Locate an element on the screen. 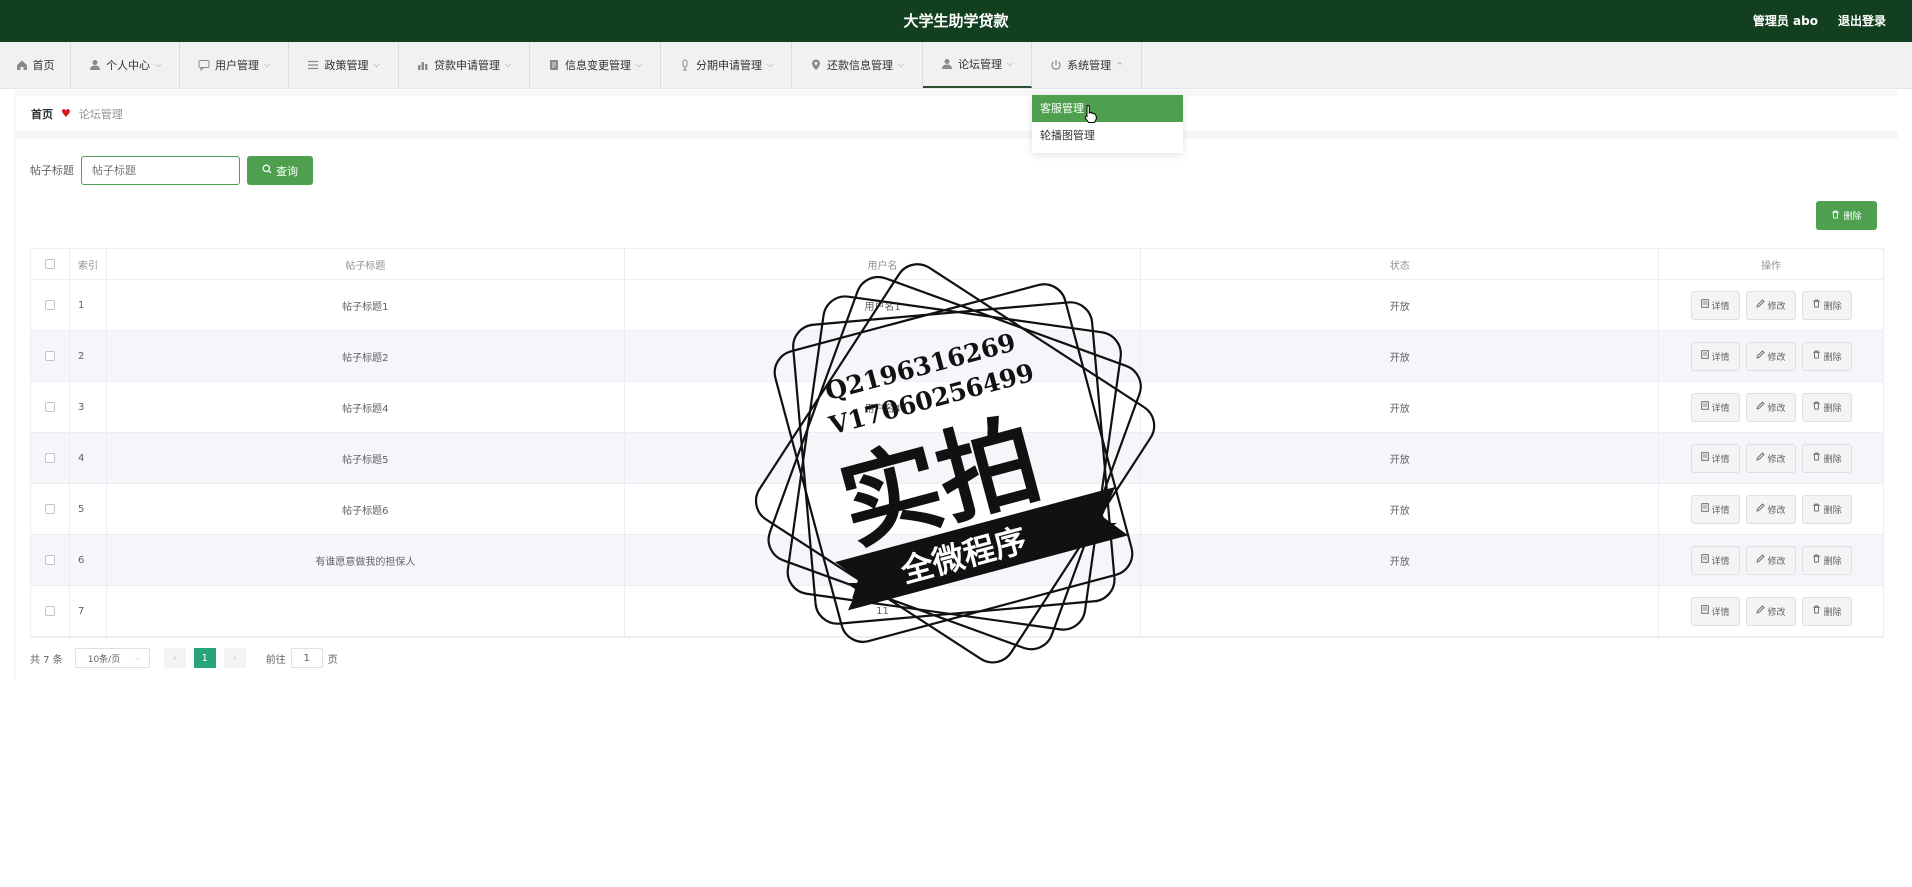 Image resolution: width=1912 pixels, height=887 pixels. menu-label: 用户管理 is located at coordinates (236, 65).